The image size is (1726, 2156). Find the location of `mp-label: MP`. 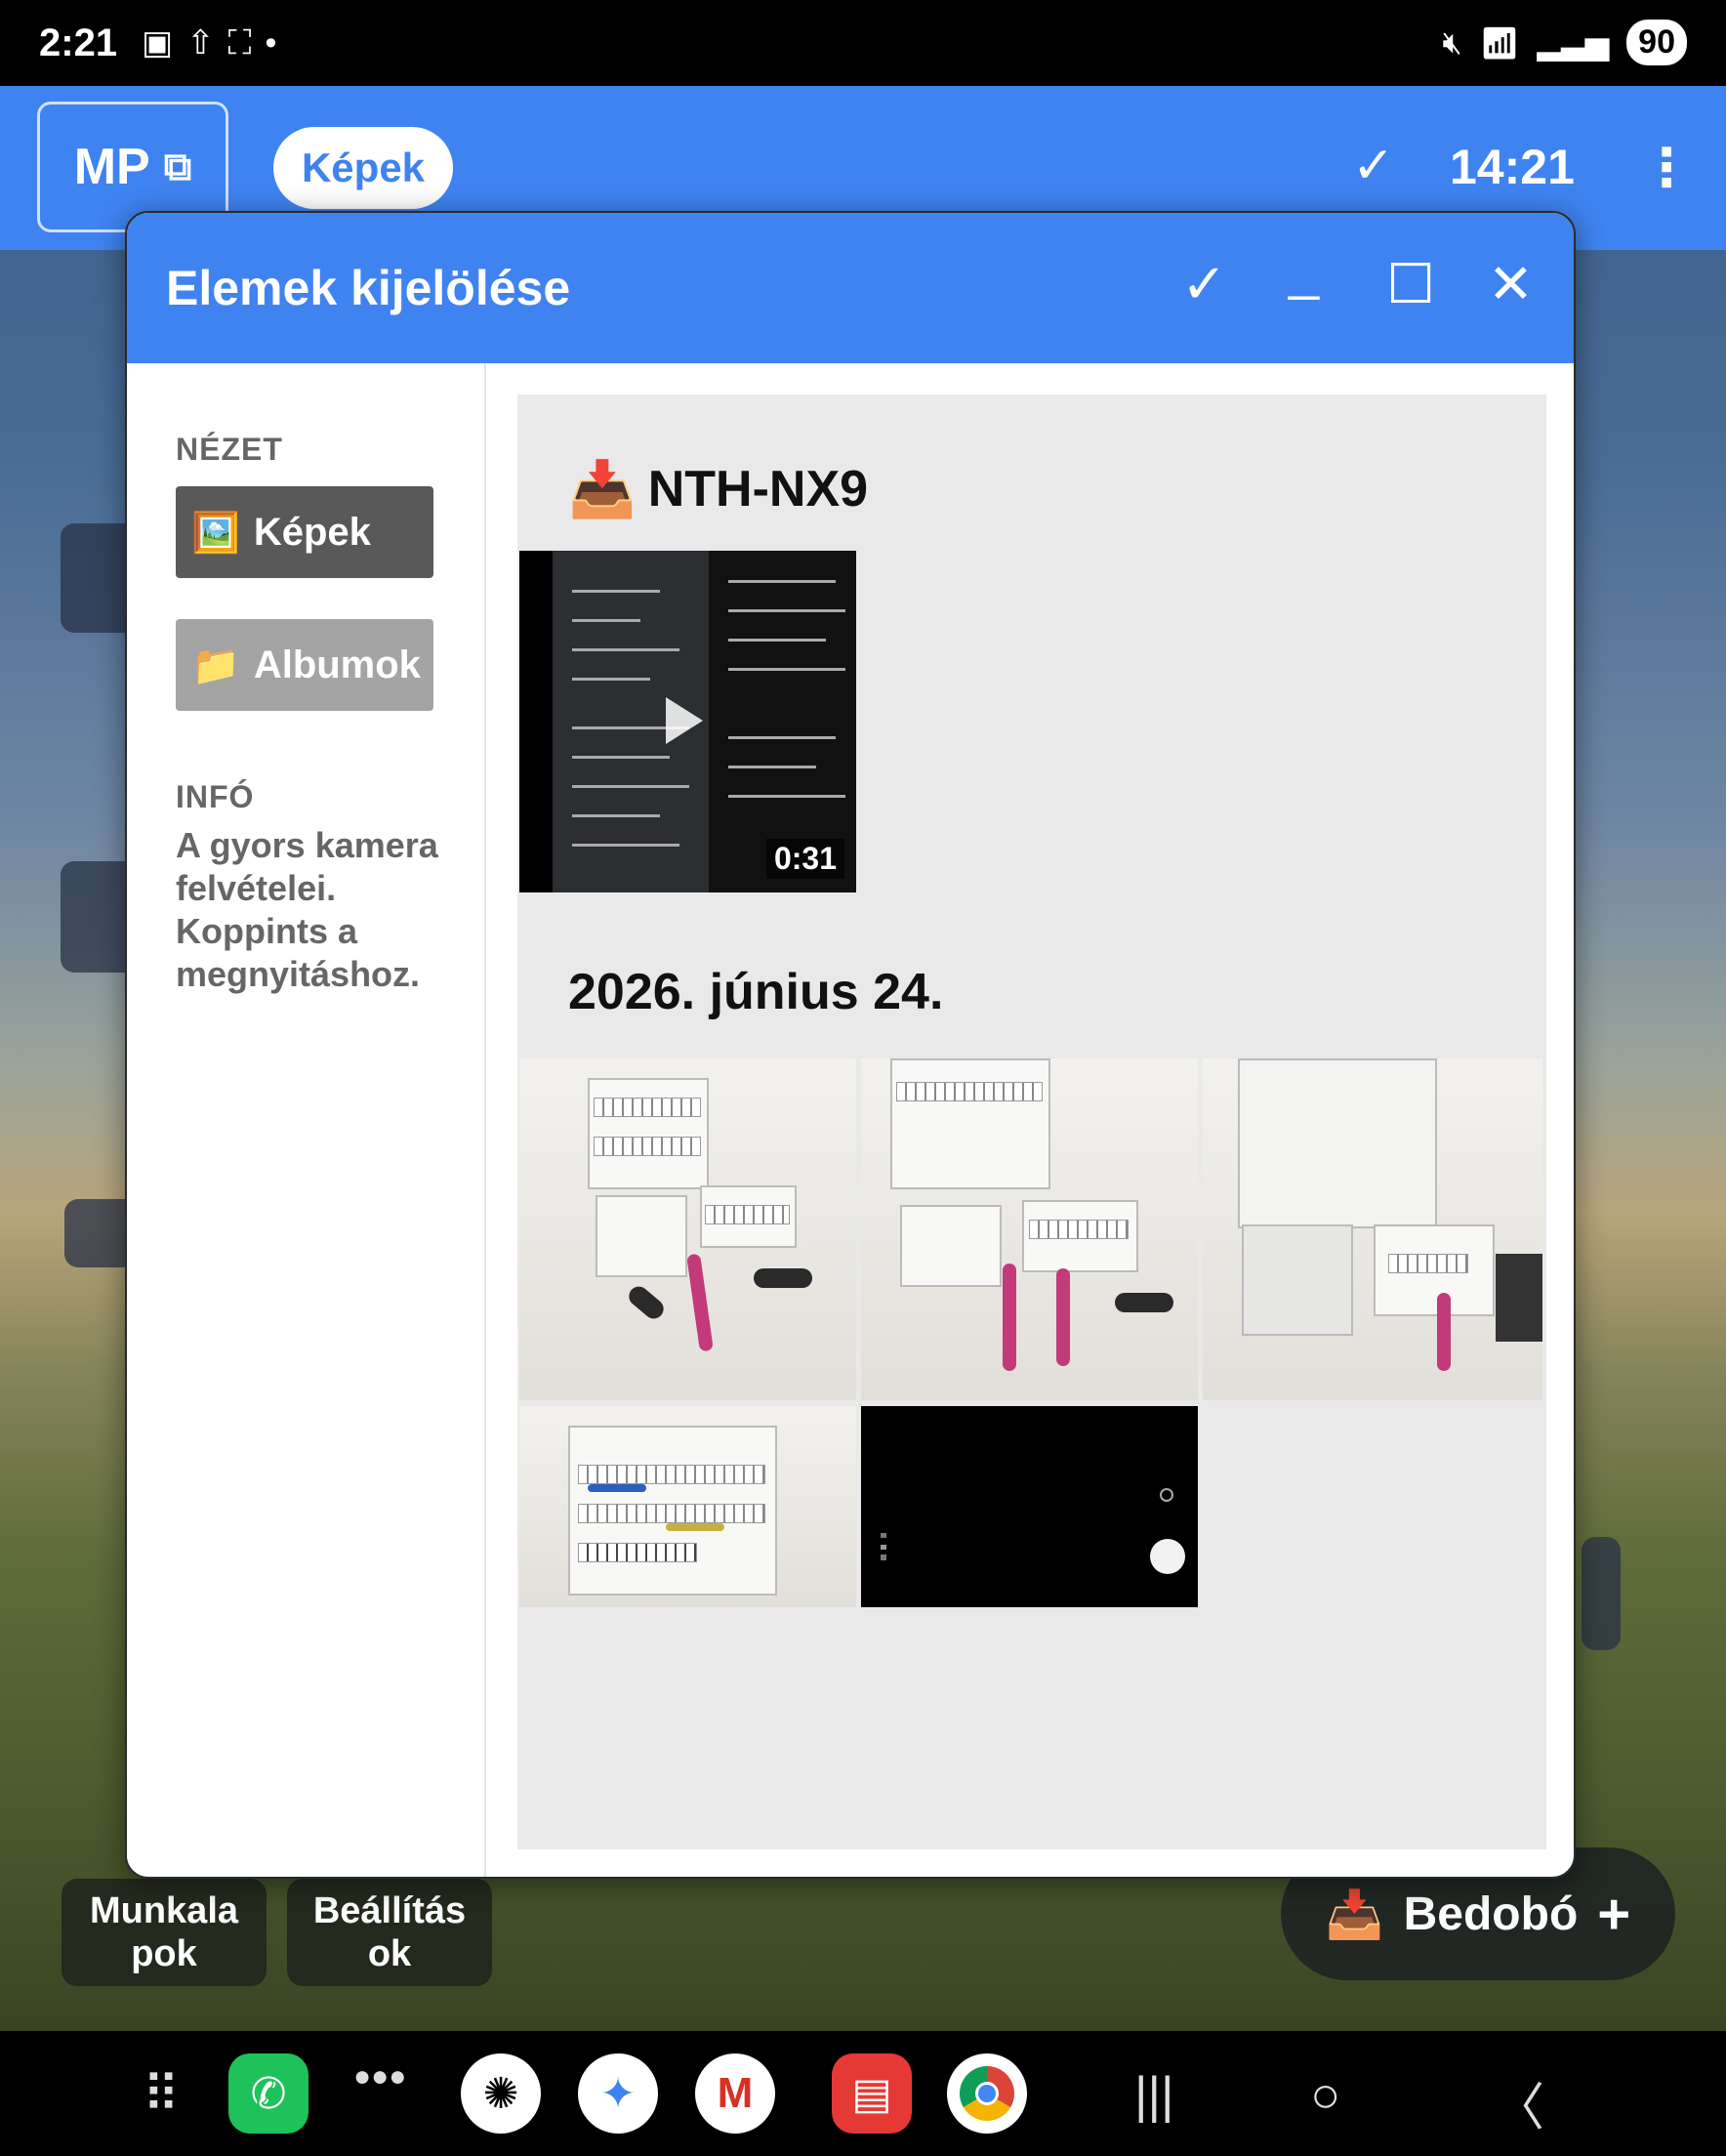

mp-label: MP is located at coordinates (112, 167).